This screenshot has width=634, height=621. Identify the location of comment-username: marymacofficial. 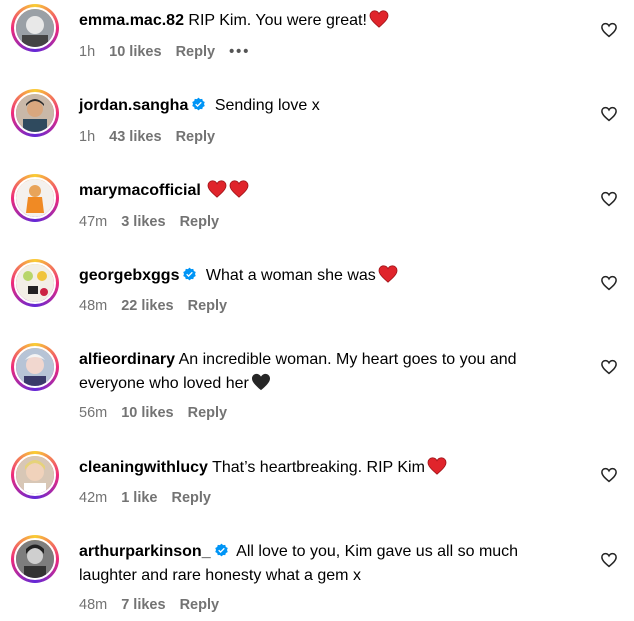
(140, 190).